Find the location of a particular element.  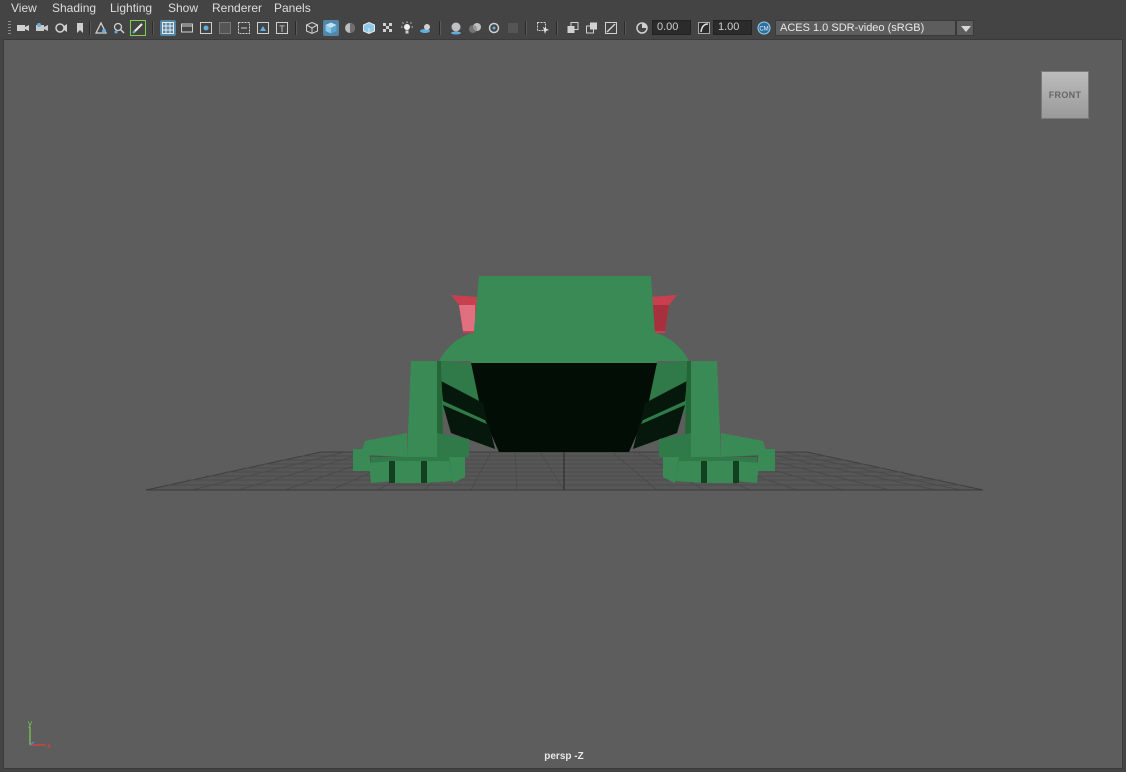

exposure-icon is located at coordinates (642, 28).